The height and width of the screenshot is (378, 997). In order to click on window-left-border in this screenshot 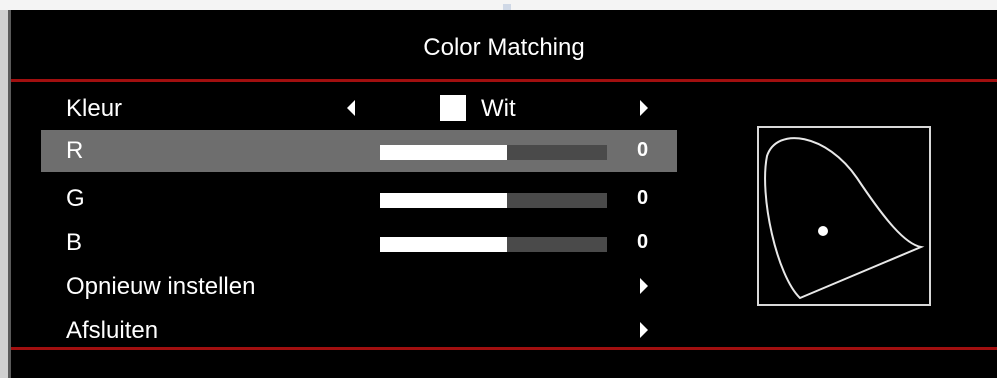, I will do `click(4, 194)`.